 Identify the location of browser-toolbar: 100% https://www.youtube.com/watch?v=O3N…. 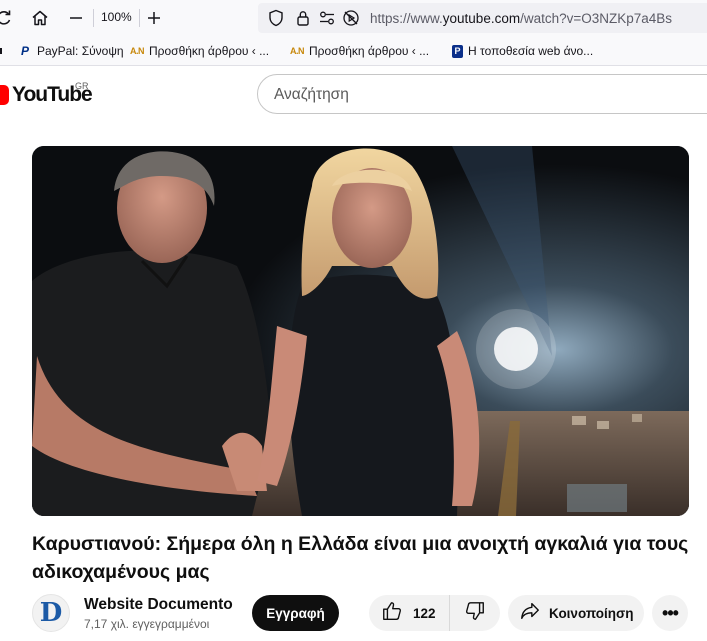
(353, 18).